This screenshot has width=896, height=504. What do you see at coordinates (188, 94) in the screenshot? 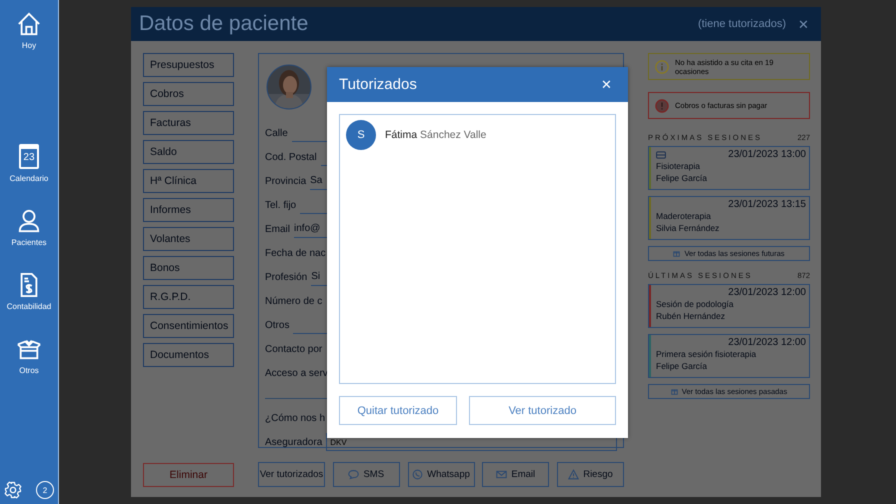
I see `section-button: Cobros` at bounding box center [188, 94].